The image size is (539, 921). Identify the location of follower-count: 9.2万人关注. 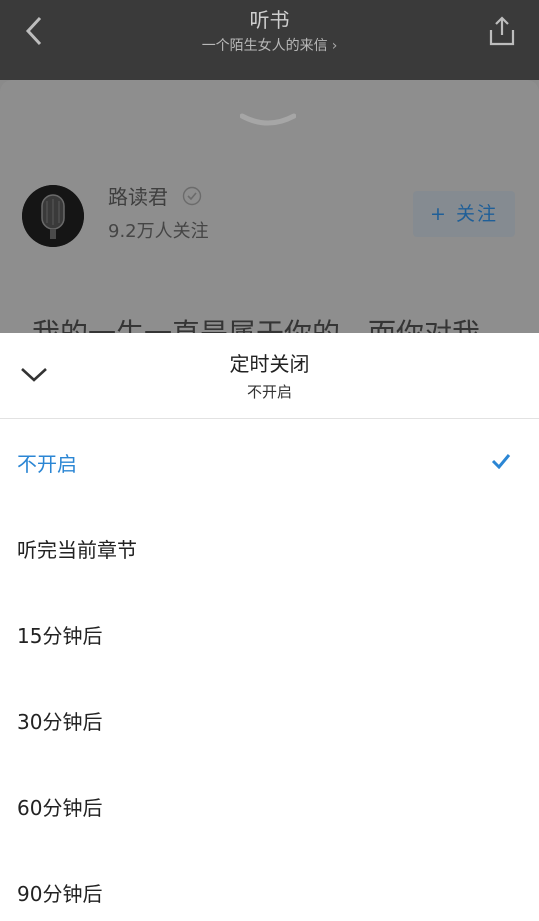
(158, 231).